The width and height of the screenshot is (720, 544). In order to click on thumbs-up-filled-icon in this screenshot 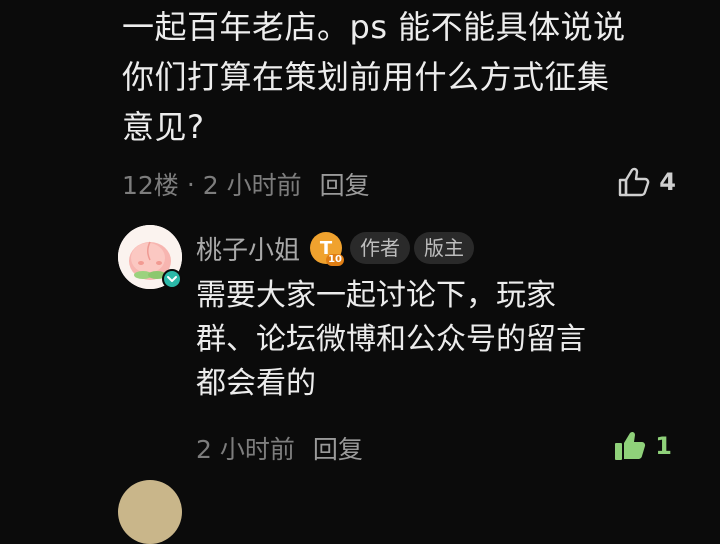, I will do `click(634, 446)`.